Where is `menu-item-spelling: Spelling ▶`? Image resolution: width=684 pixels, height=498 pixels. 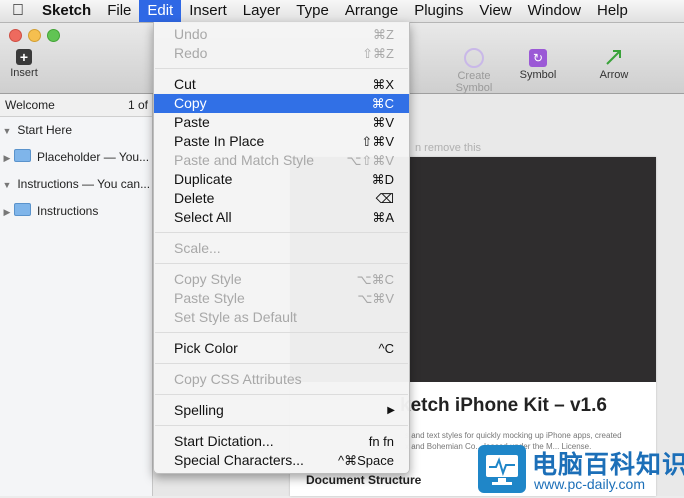 menu-item-spelling: Spelling ▶ is located at coordinates (281, 410).